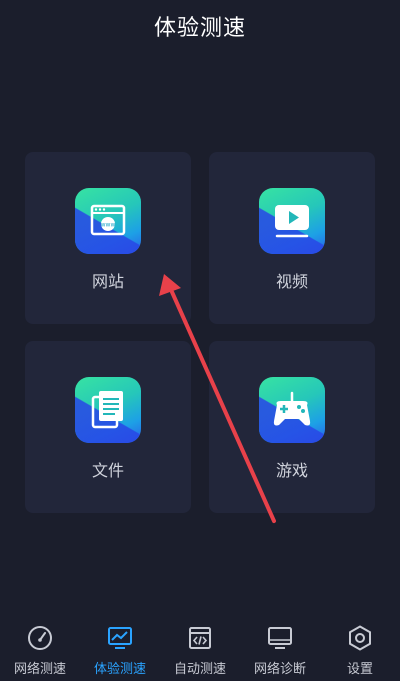 This screenshot has width=400, height=681. I want to click on card-label-website: 网站, so click(107, 281).